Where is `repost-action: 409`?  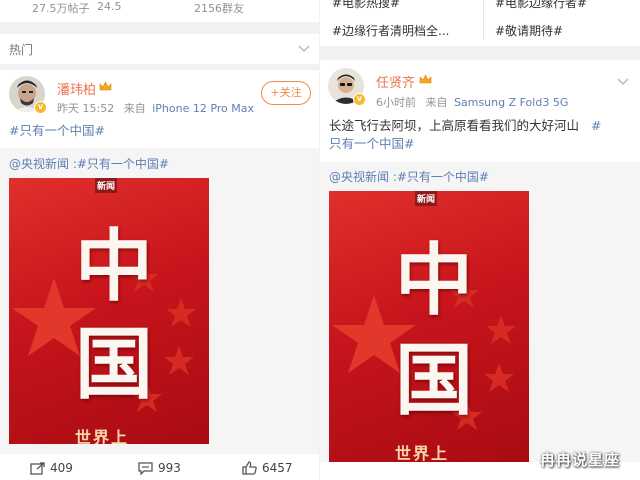 repost-action: 409 is located at coordinates (51, 468).